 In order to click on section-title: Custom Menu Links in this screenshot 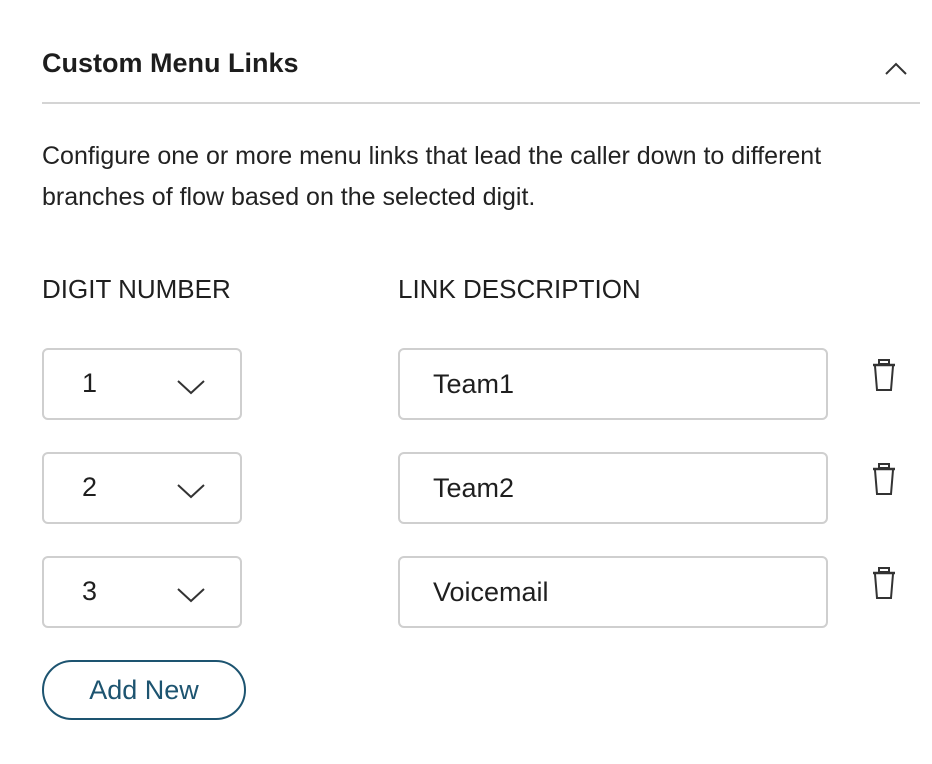, I will do `click(170, 63)`.